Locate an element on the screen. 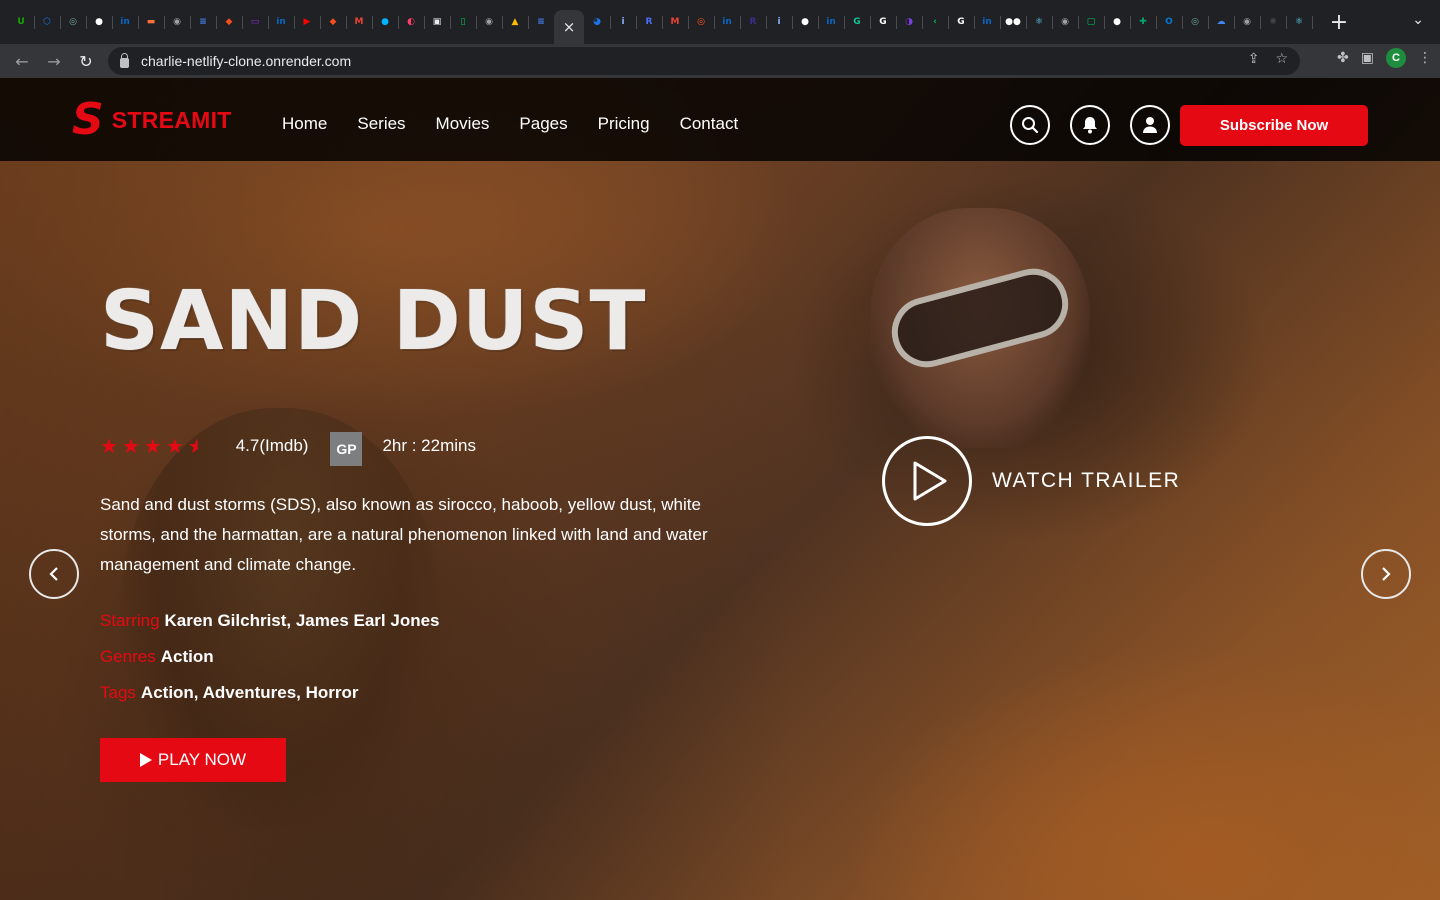 The height and width of the screenshot is (900, 1440). r-icon: R is located at coordinates (753, 22).